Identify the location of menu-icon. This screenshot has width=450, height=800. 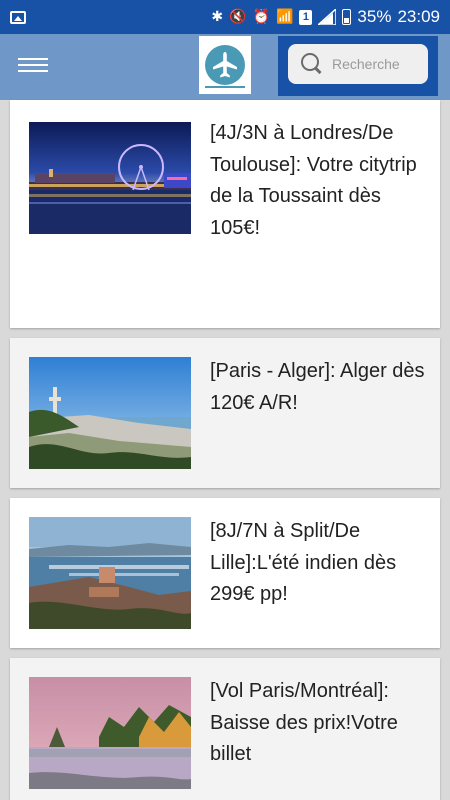
(33, 67).